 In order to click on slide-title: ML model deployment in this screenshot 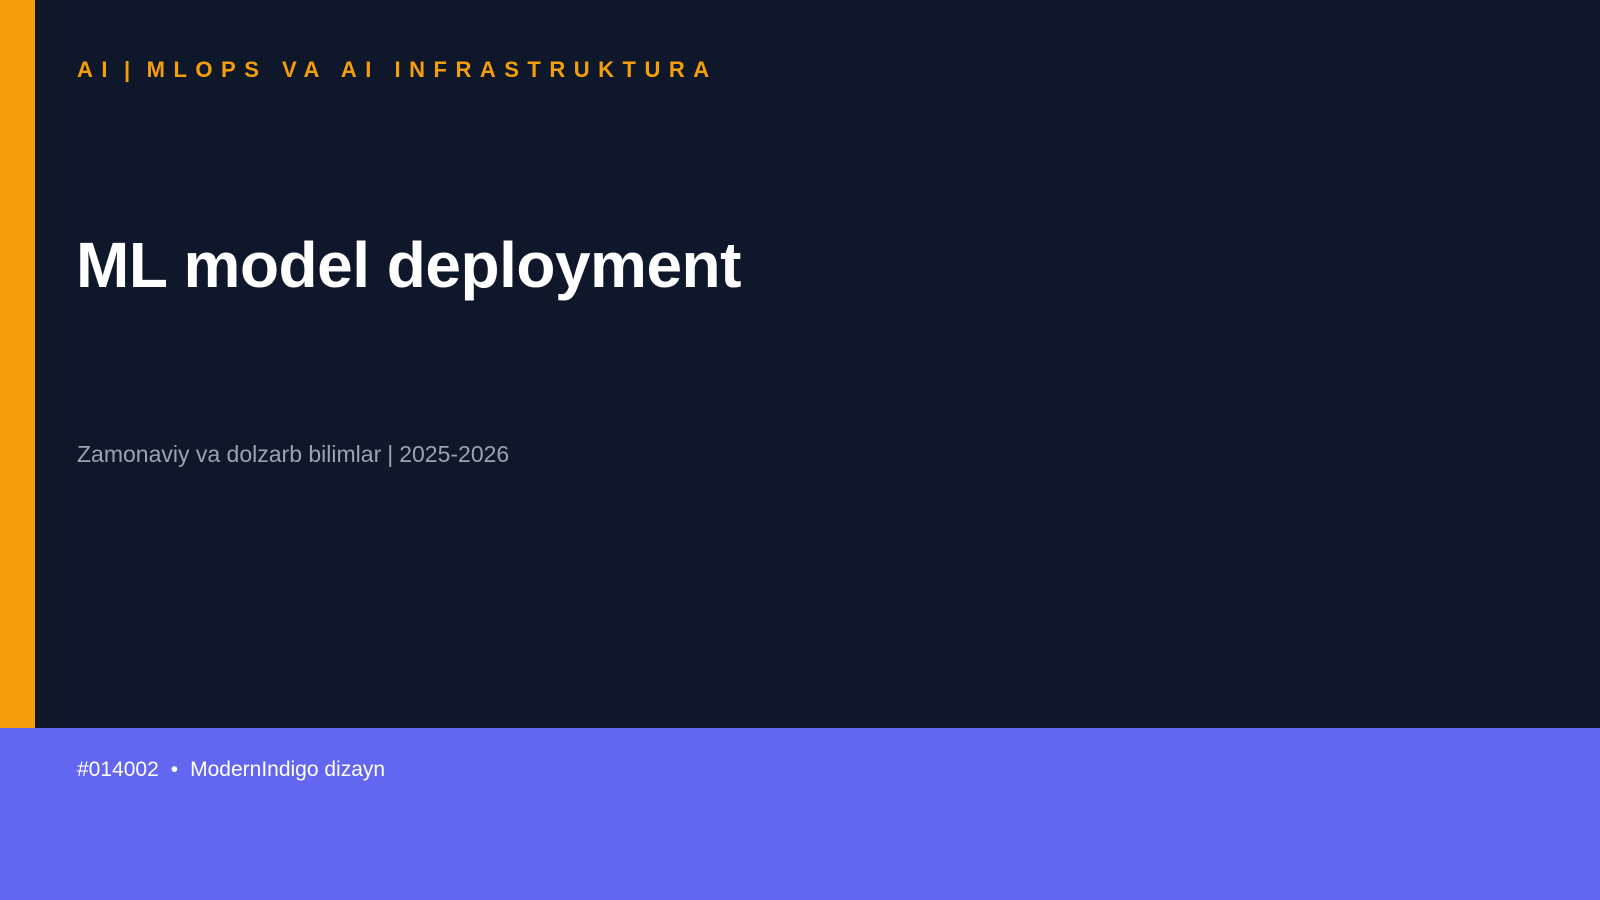, I will do `click(408, 265)`.